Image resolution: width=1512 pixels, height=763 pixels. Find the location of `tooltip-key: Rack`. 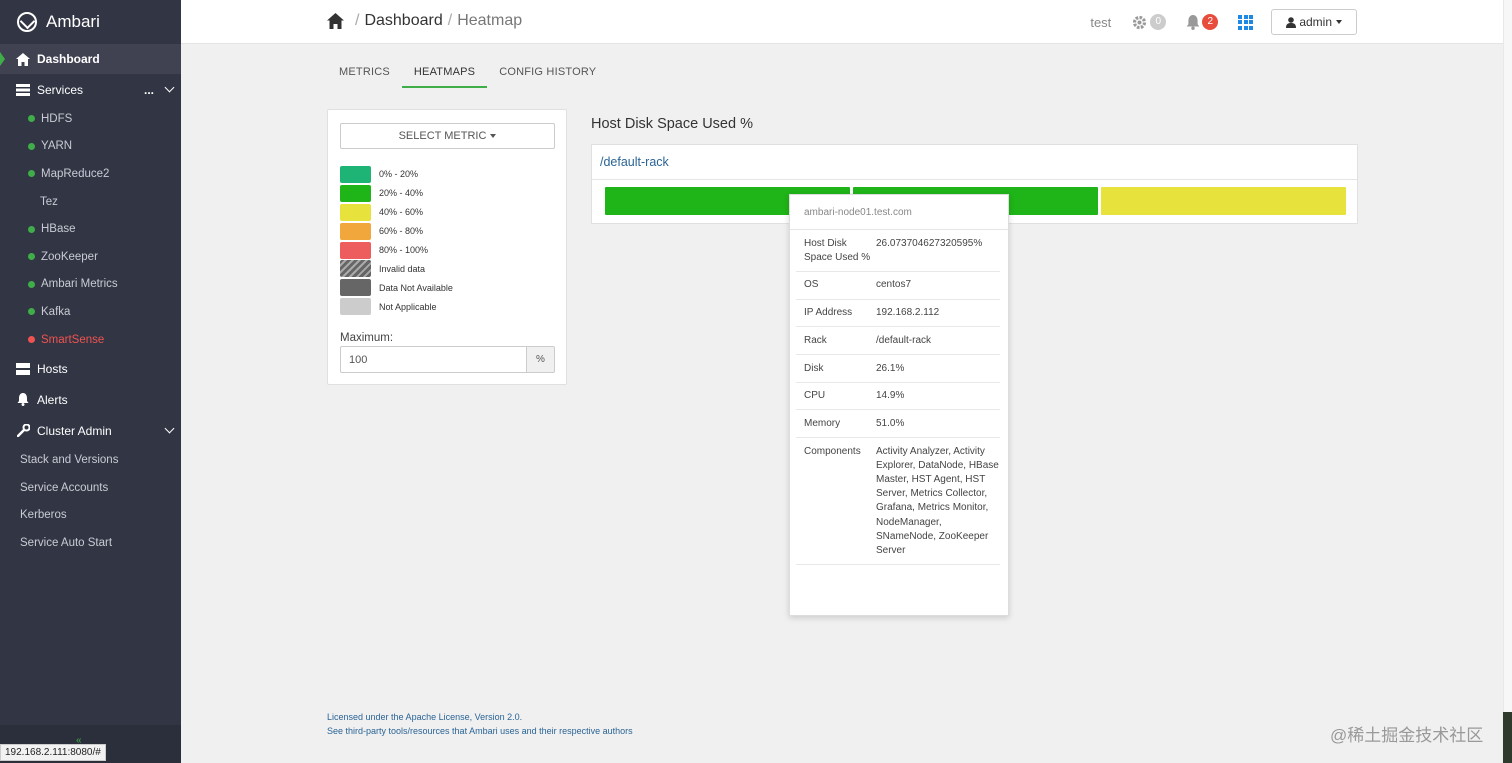

tooltip-key: Rack is located at coordinates (815, 340).